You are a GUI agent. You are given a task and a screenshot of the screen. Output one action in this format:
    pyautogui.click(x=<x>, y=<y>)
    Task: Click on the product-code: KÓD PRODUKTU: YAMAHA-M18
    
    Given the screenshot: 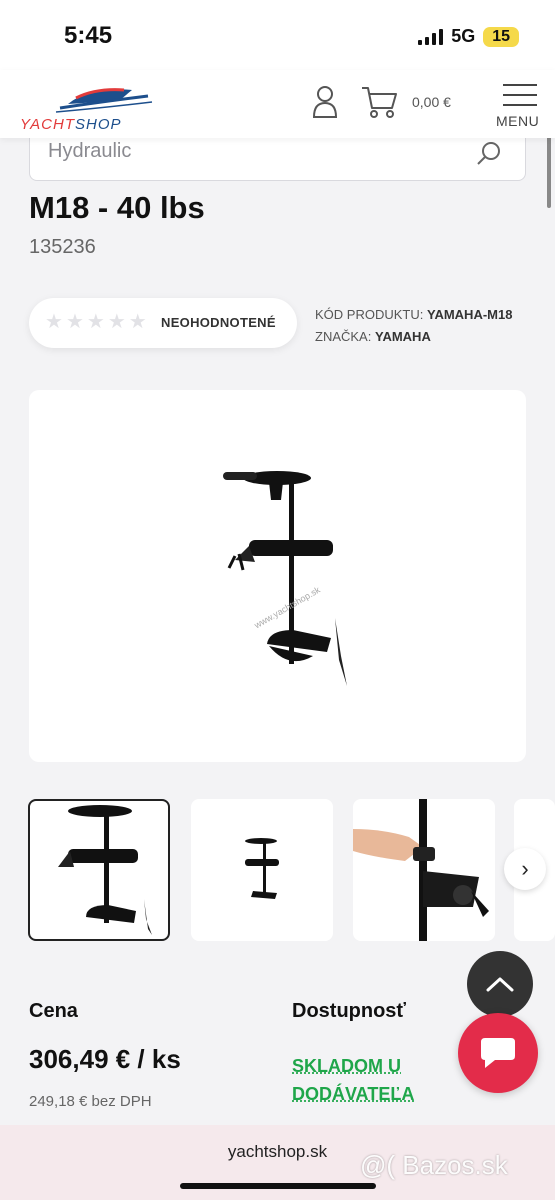 What is the action you would take?
    pyautogui.click(x=414, y=314)
    